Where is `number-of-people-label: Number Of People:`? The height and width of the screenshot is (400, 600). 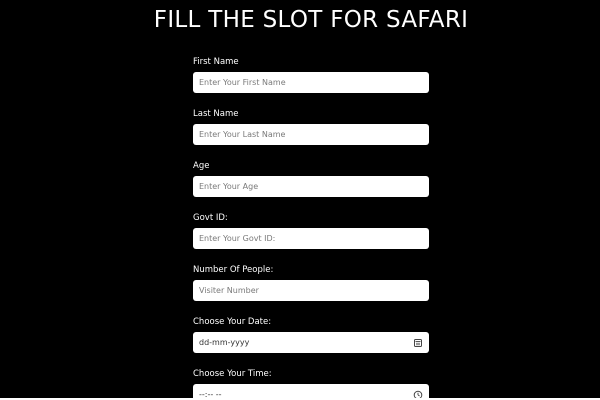 number-of-people-label: Number Of People: is located at coordinates (233, 270).